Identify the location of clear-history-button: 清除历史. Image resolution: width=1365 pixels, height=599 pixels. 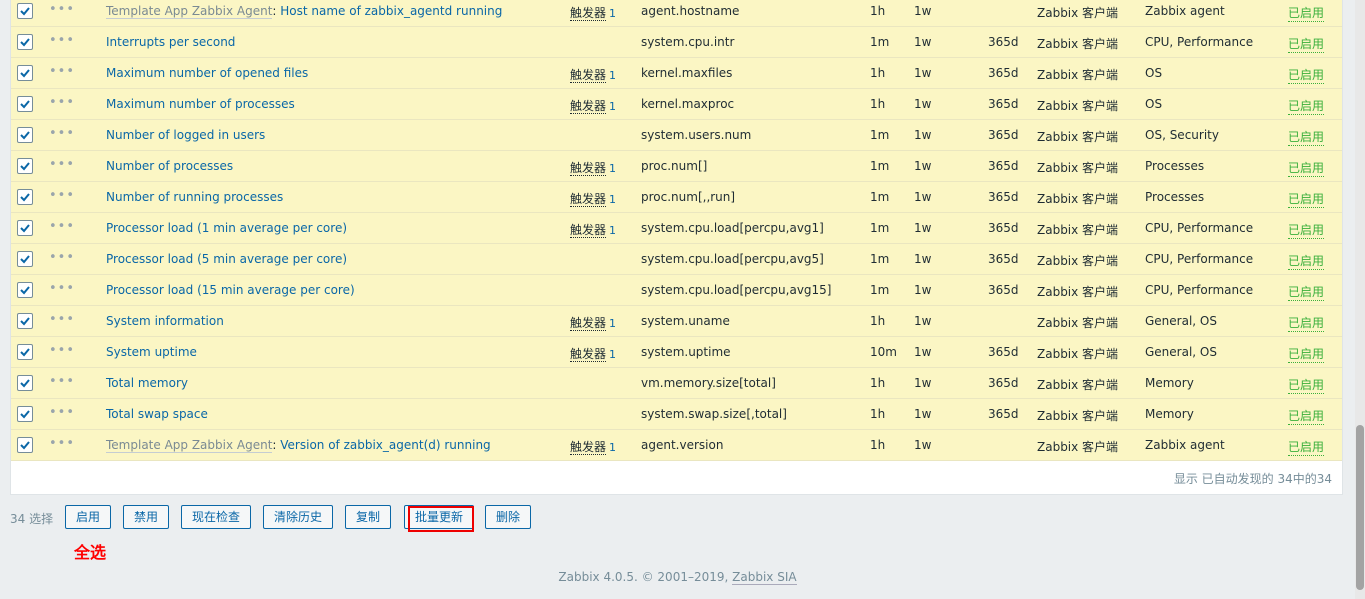
(298, 517).